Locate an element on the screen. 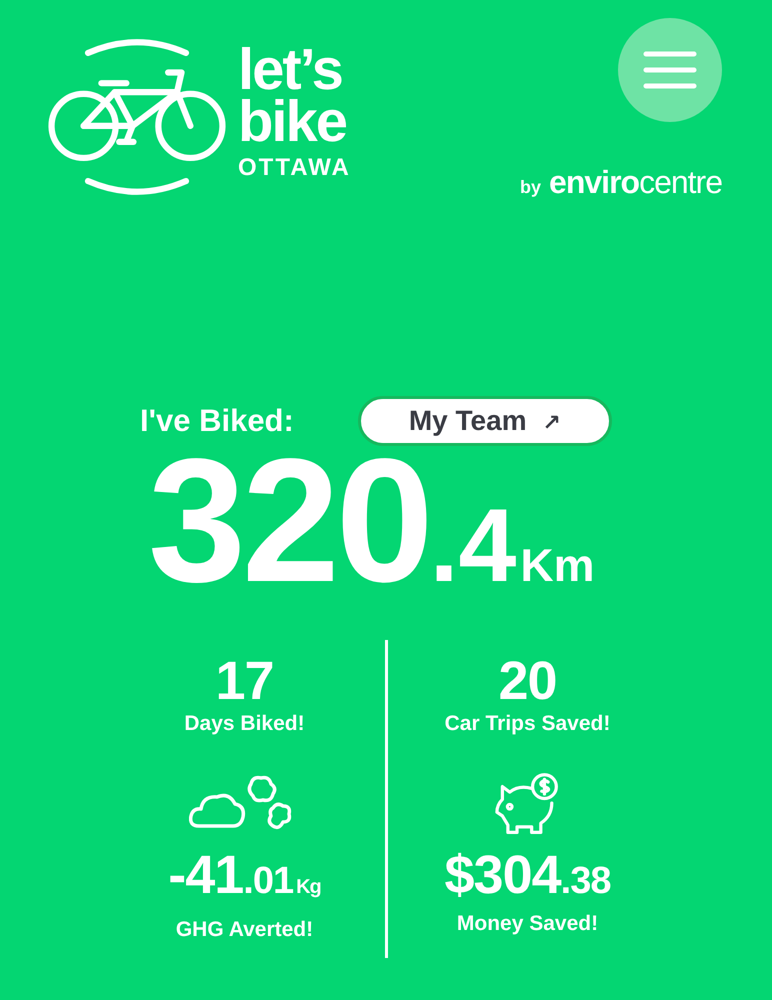 The height and width of the screenshot is (1000, 772). my-team-button: My Team ↗ is located at coordinates (485, 421).